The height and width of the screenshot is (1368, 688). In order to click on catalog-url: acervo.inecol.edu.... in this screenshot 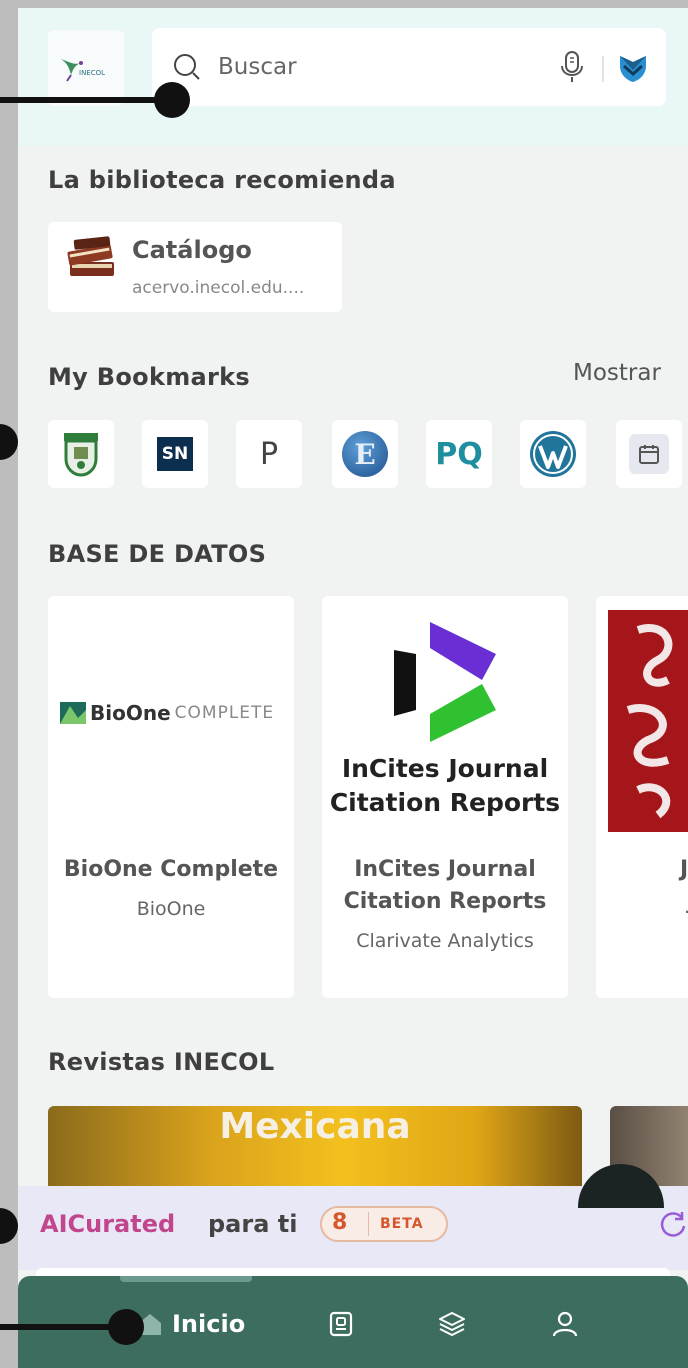, I will do `click(218, 288)`.